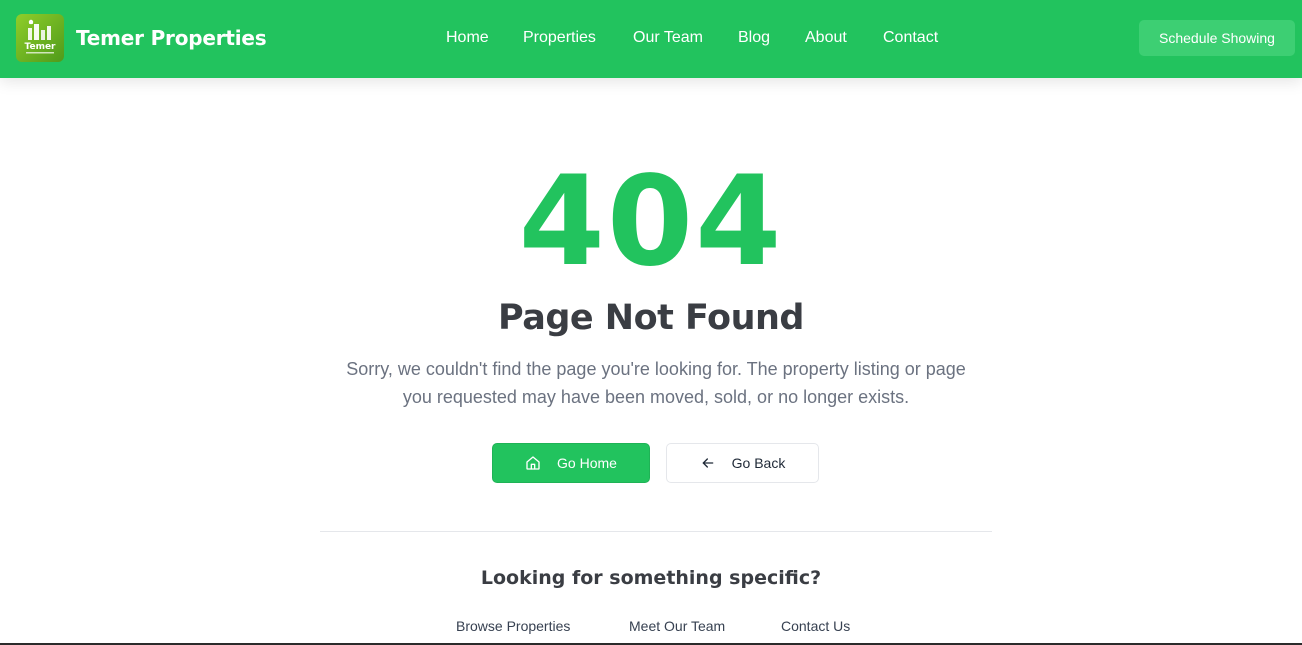 Image resolution: width=1302 pixels, height=645 pixels. I want to click on page-title: Page Not Found, so click(651, 318).